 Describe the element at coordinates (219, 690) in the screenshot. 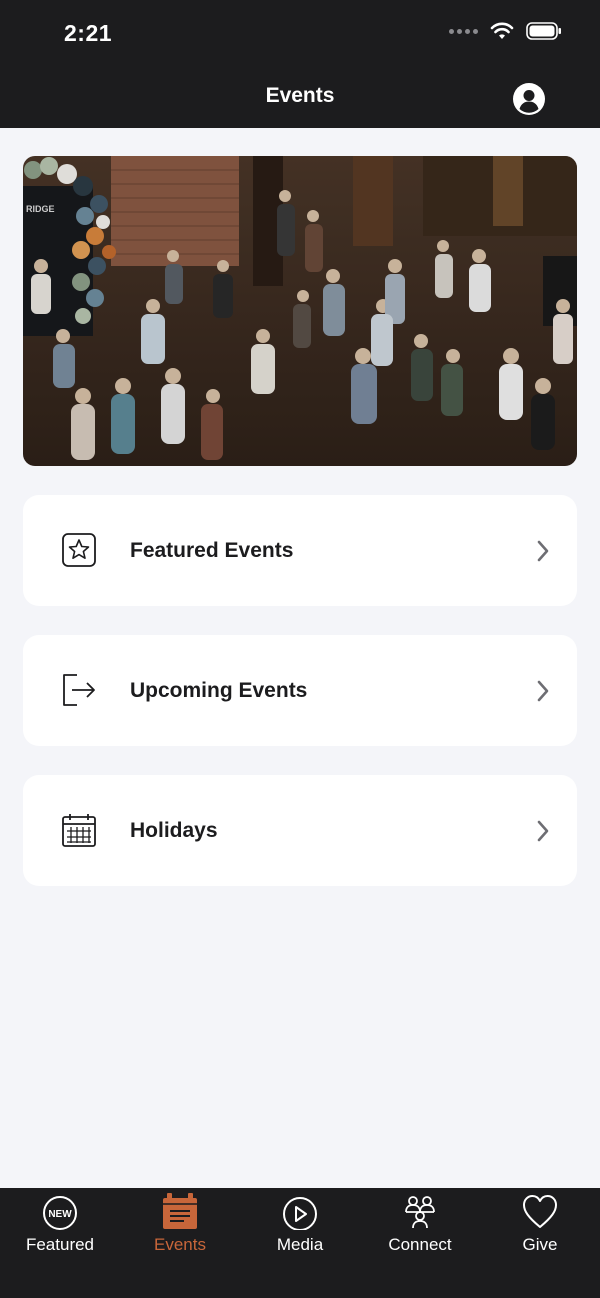

I see `upcoming-events-label: Upcoming Events` at that location.